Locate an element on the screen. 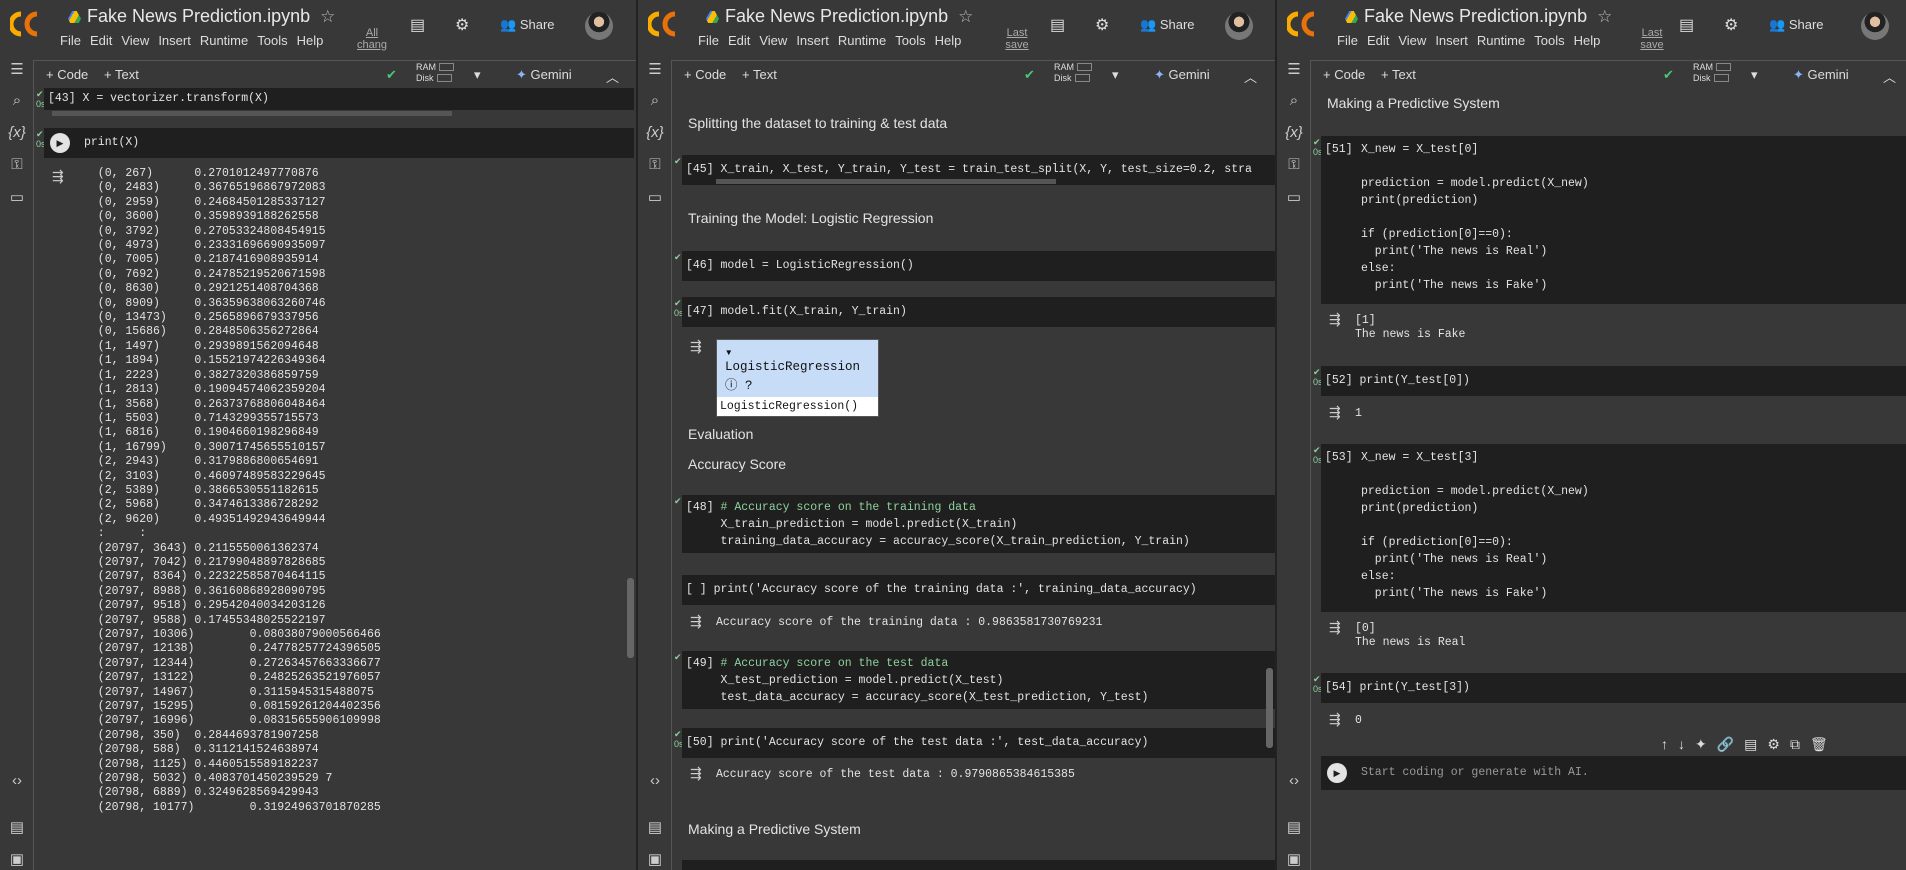 The width and height of the screenshot is (1906, 870). save-status: All chang is located at coordinates (372, 42).